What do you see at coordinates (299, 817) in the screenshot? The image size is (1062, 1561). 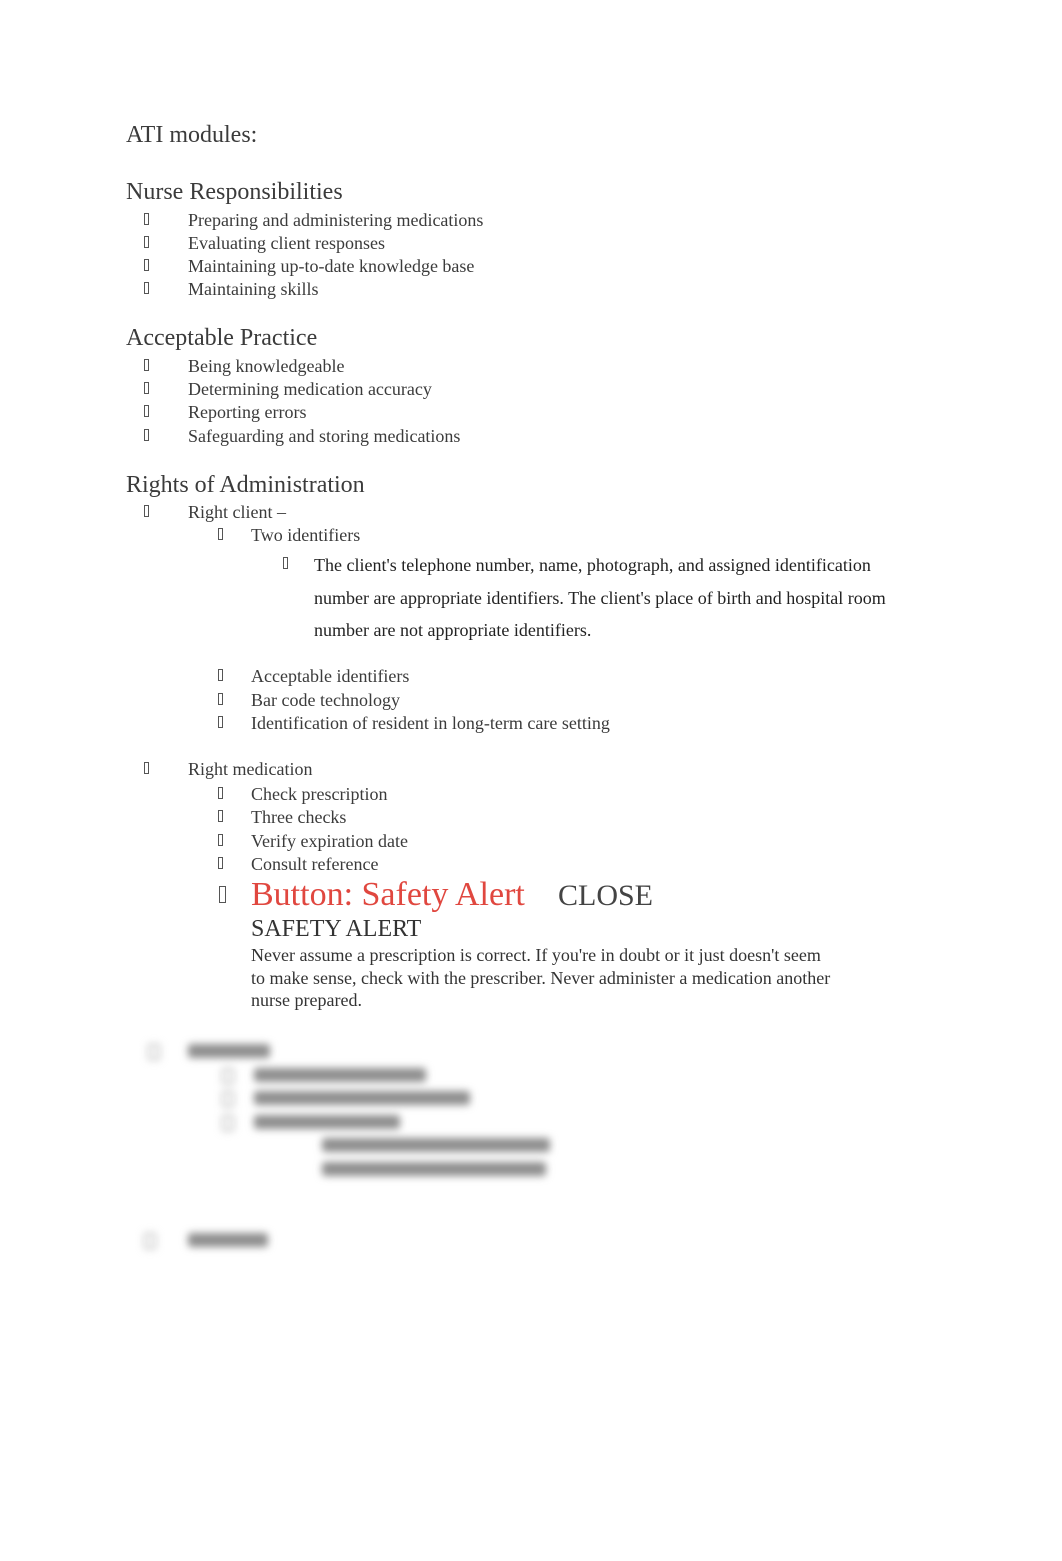 I see `list-item: Three checks` at bounding box center [299, 817].